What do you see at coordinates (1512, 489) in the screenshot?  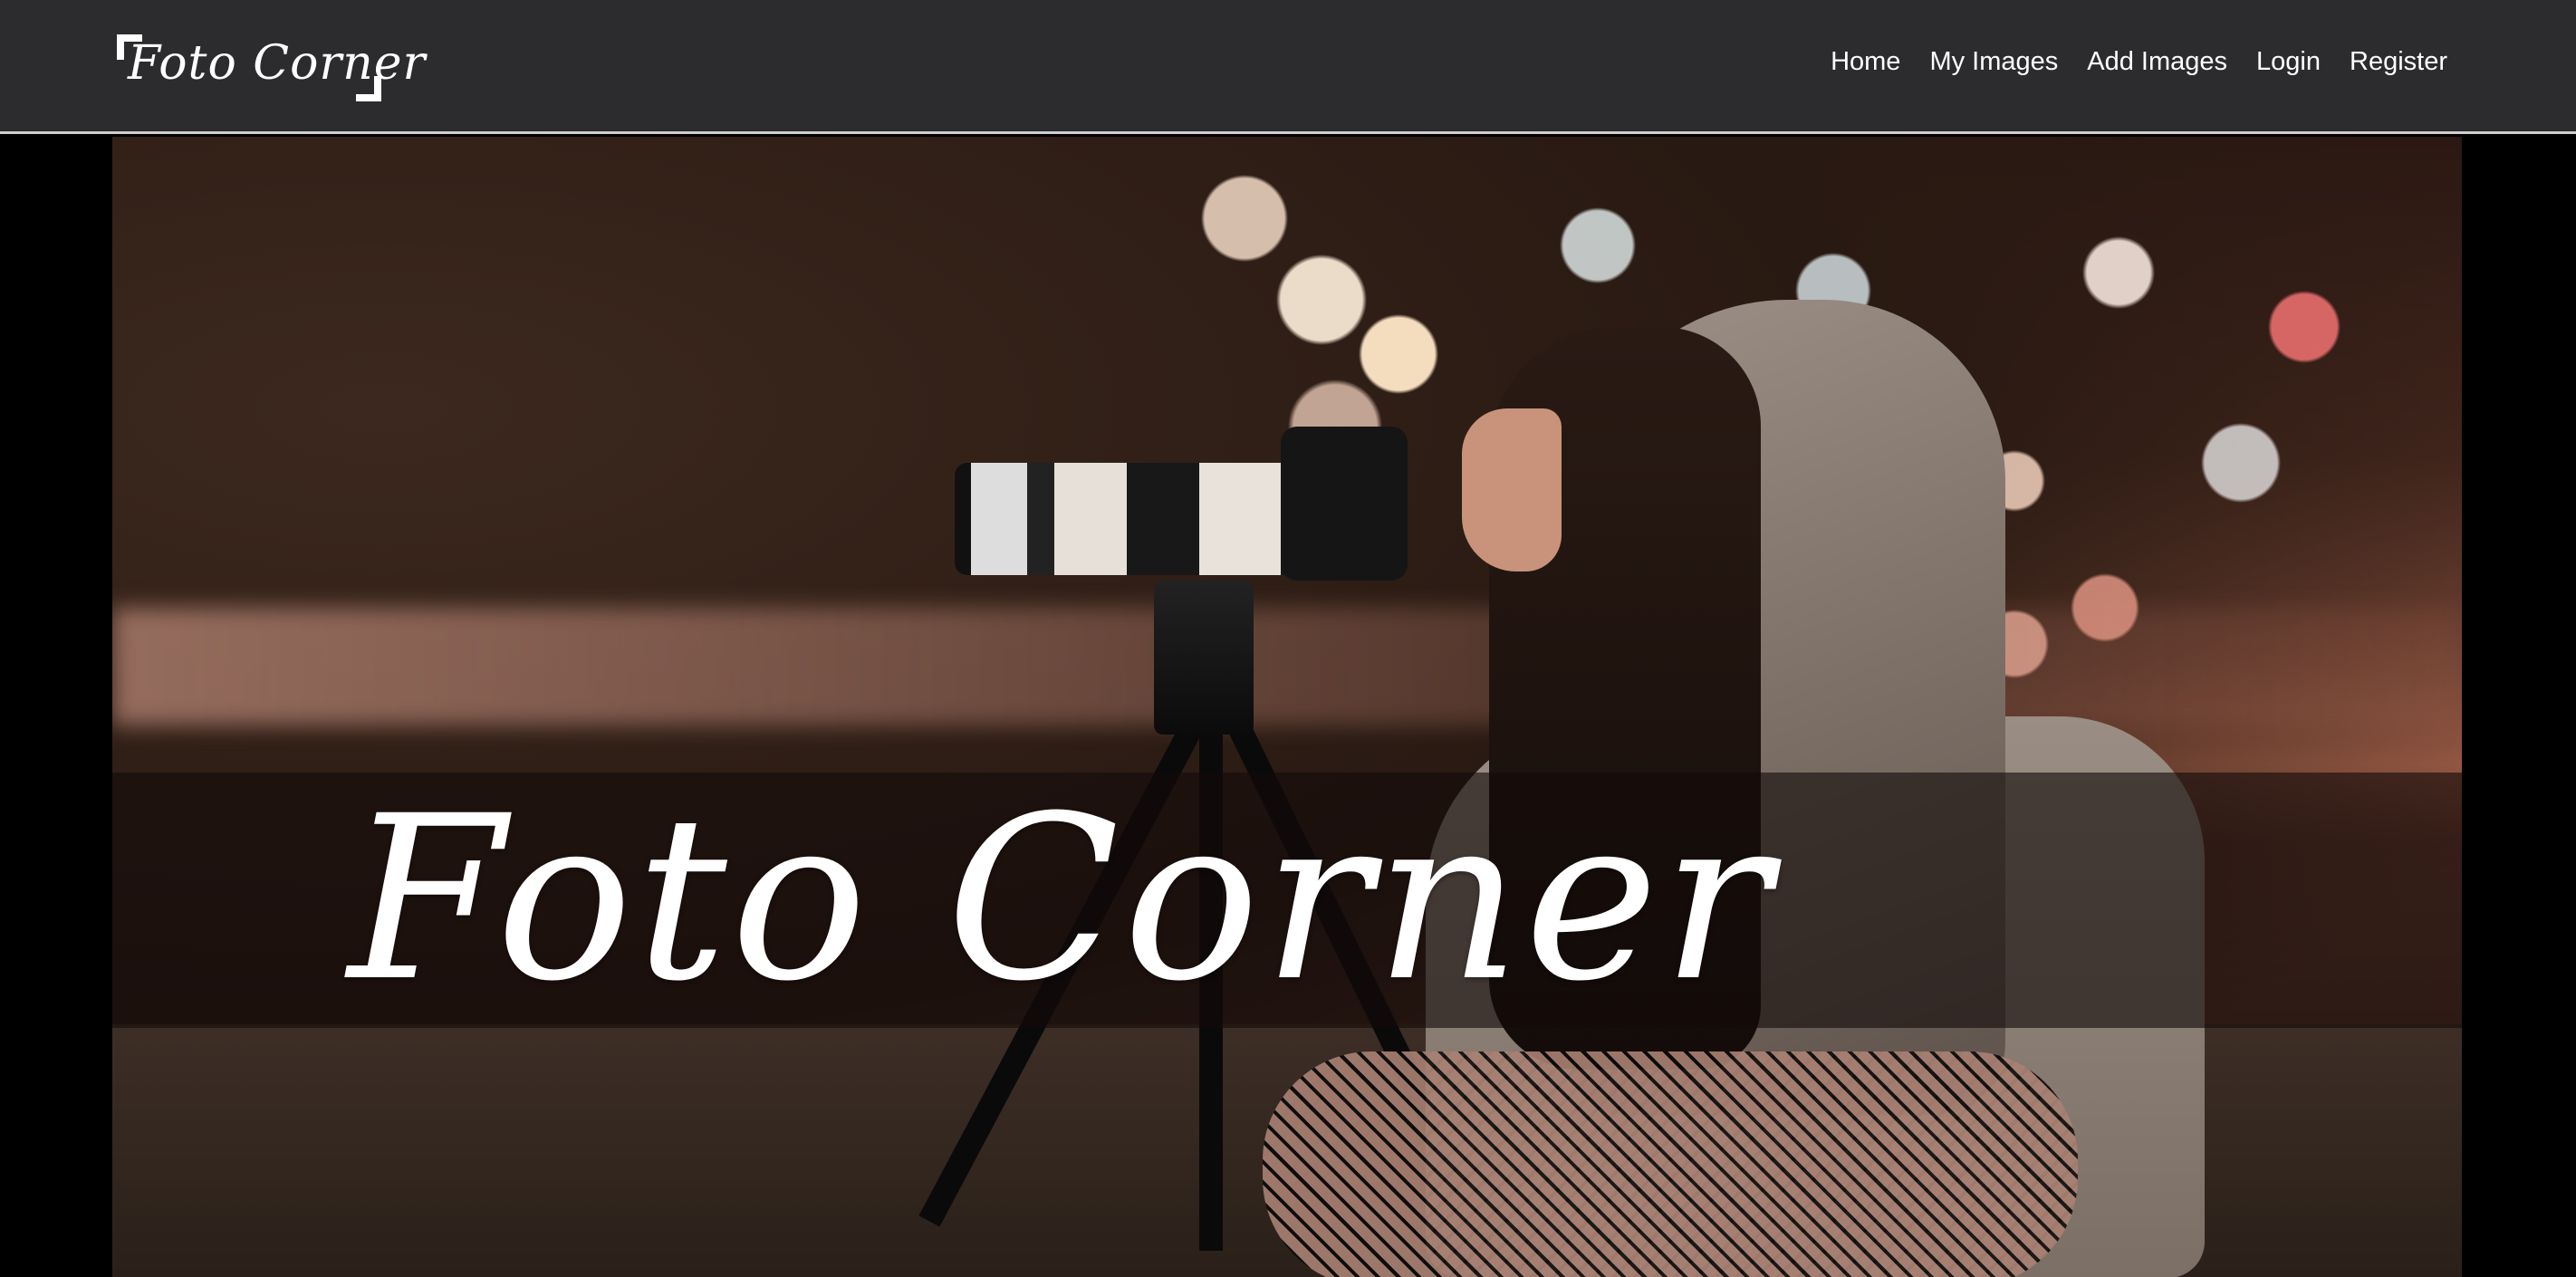 I see `face` at bounding box center [1512, 489].